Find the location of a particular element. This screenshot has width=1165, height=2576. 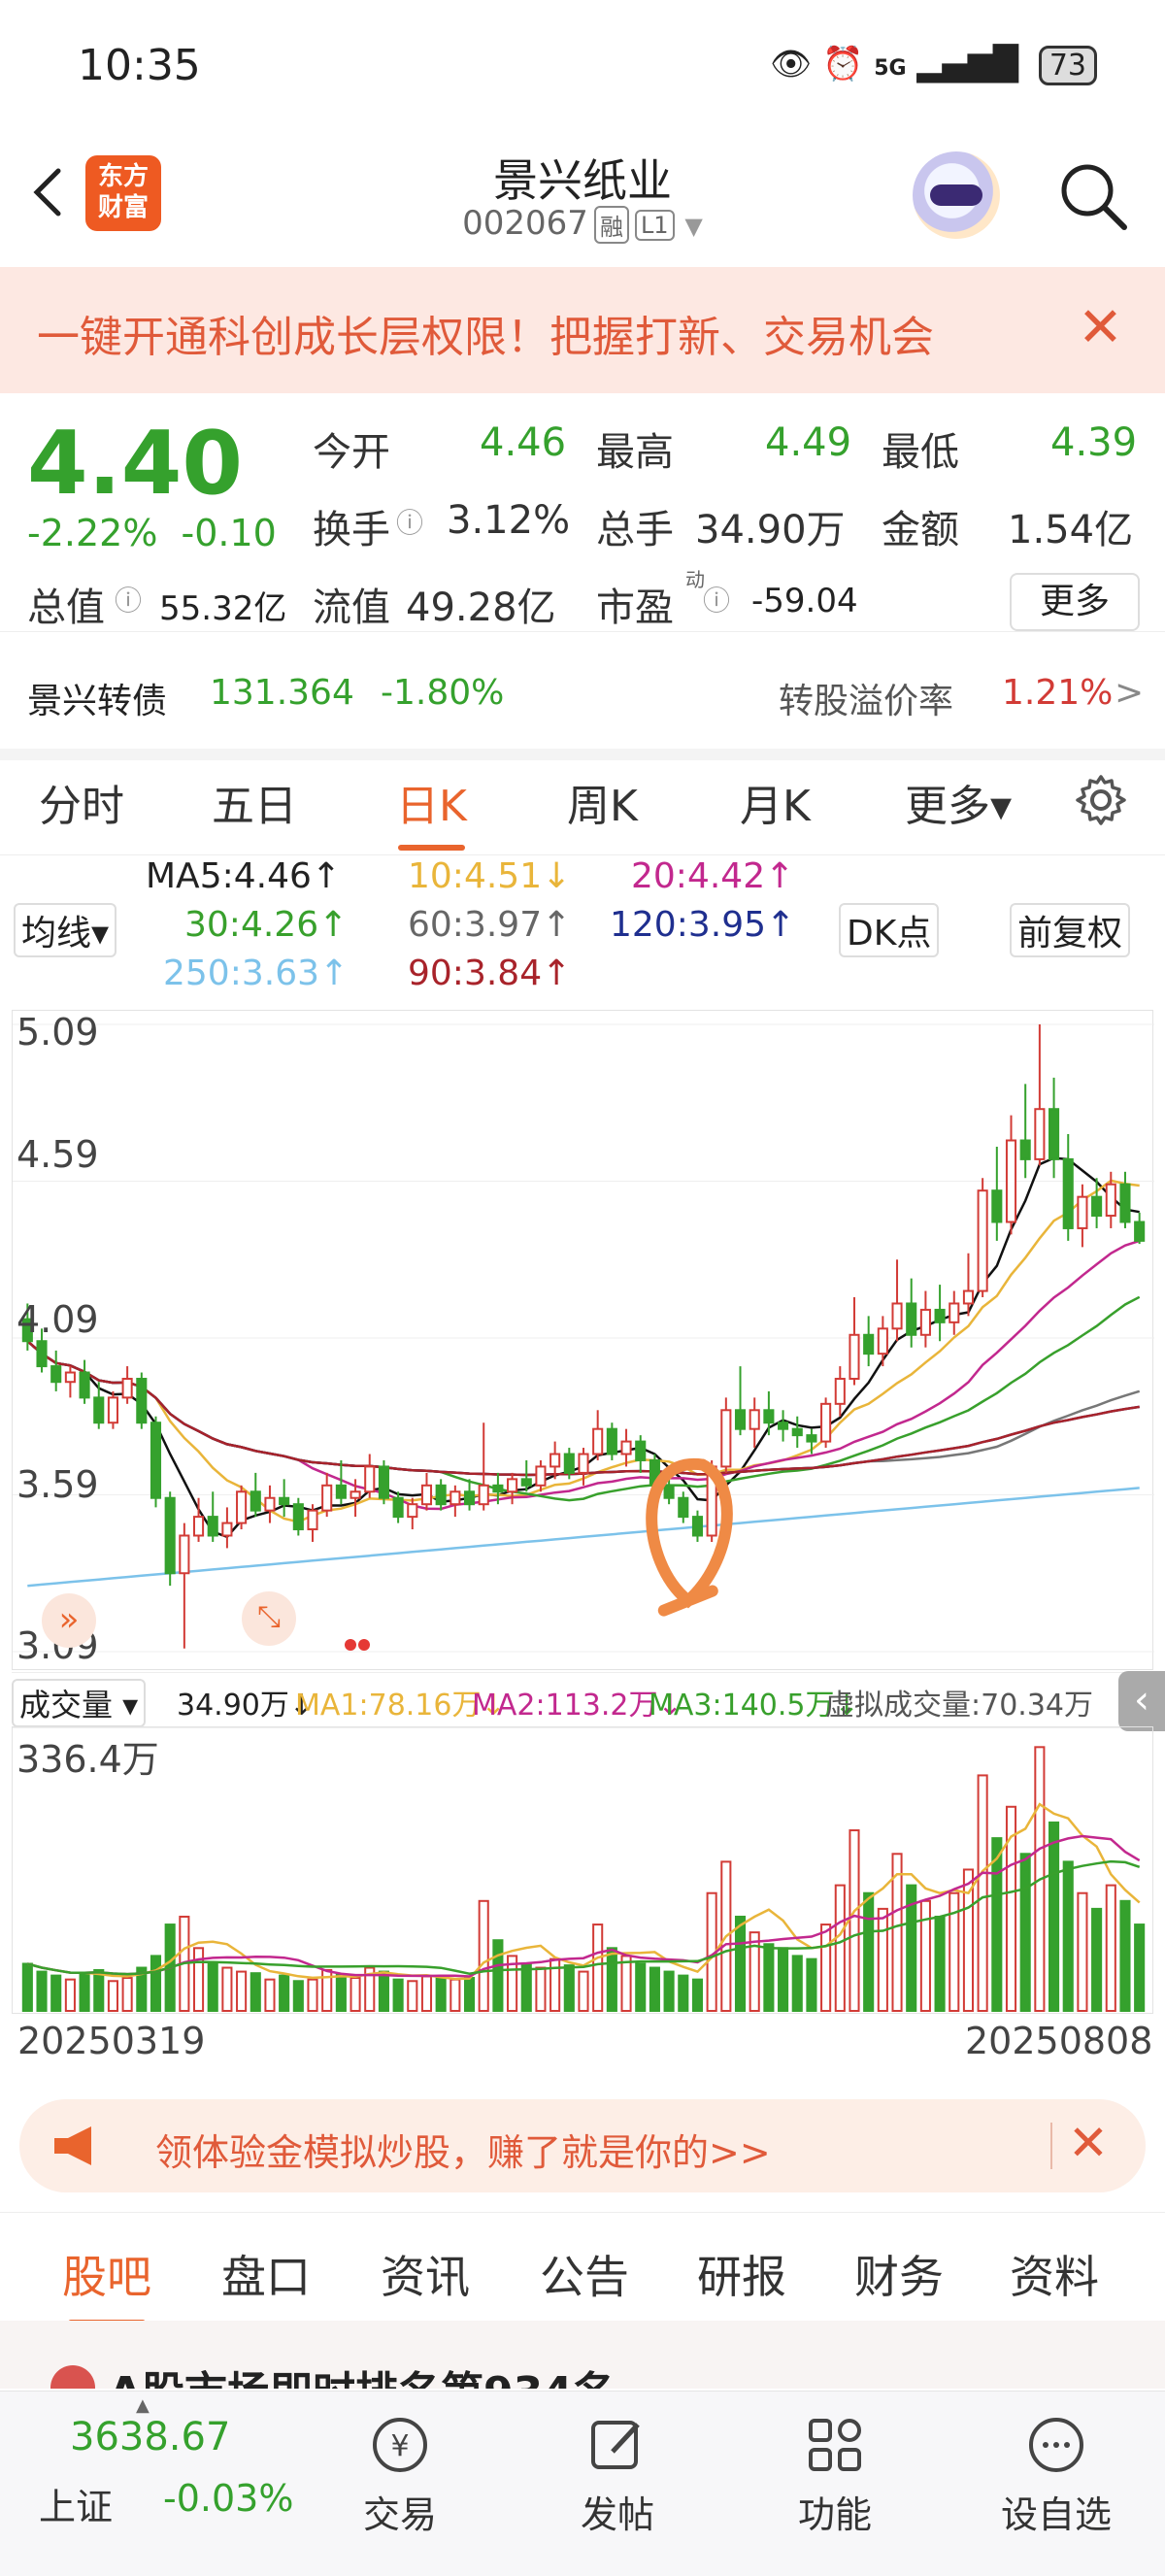

indicator-dropdown: 成交量 ▾ is located at coordinates (79, 1703).